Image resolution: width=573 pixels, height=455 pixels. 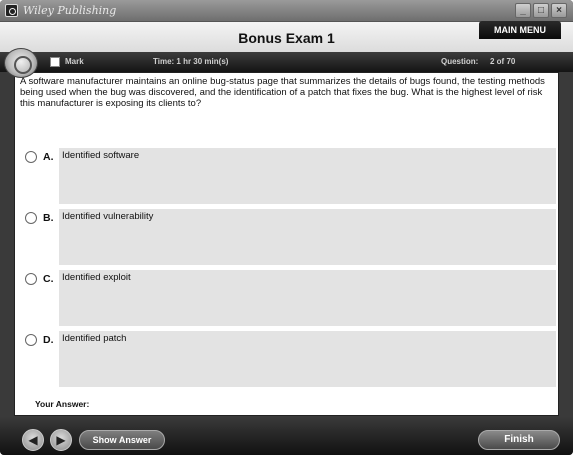 What do you see at coordinates (460, 61) in the screenshot?
I see `question-label: Question:` at bounding box center [460, 61].